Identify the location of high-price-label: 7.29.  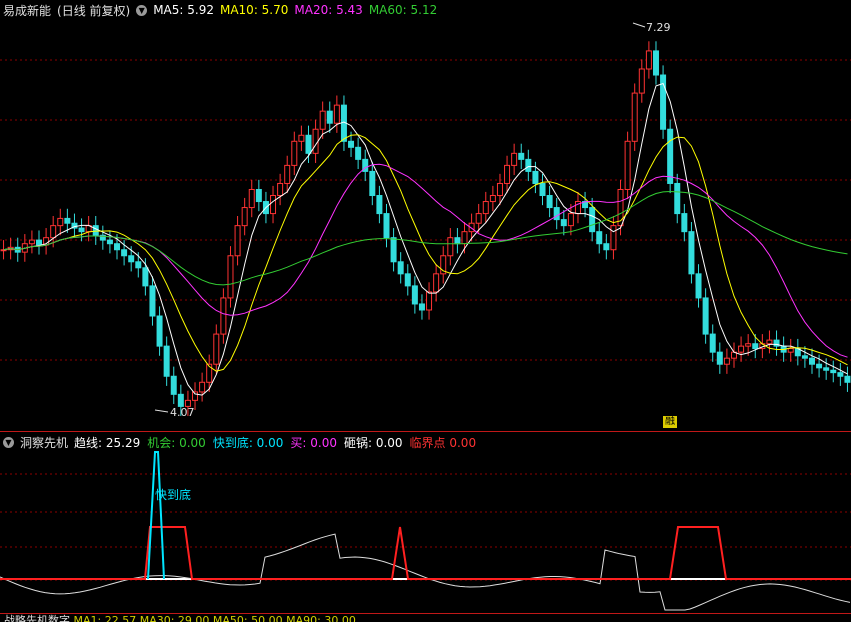
(658, 27).